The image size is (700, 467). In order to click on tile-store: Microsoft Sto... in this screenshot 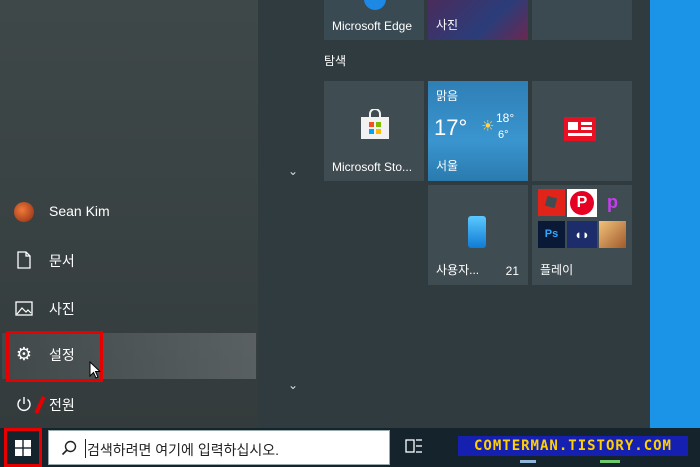, I will do `click(374, 131)`.